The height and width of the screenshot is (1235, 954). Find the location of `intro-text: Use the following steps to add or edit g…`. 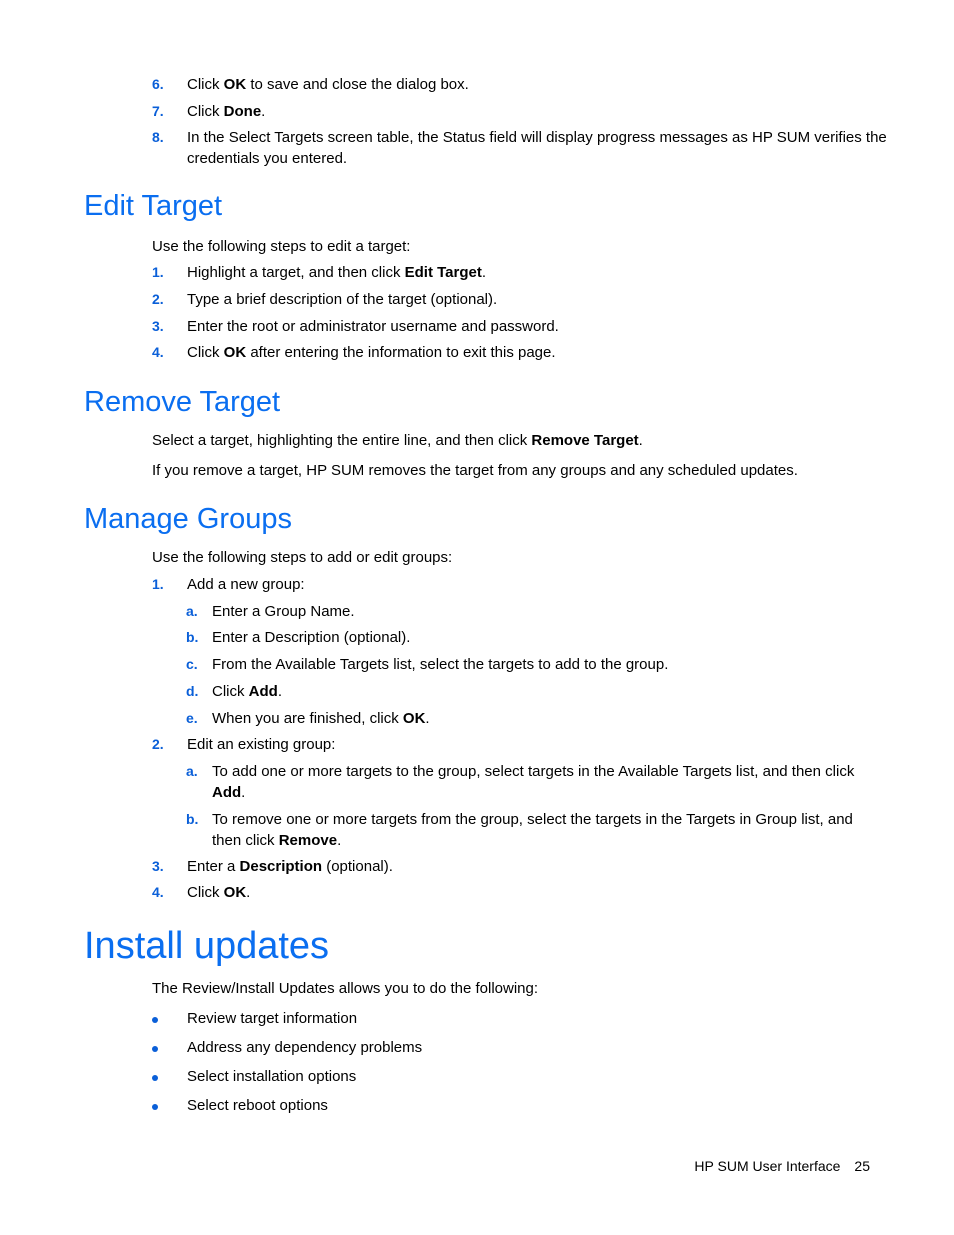

intro-text: Use the following steps to add or edit g… is located at coordinates (302, 557).